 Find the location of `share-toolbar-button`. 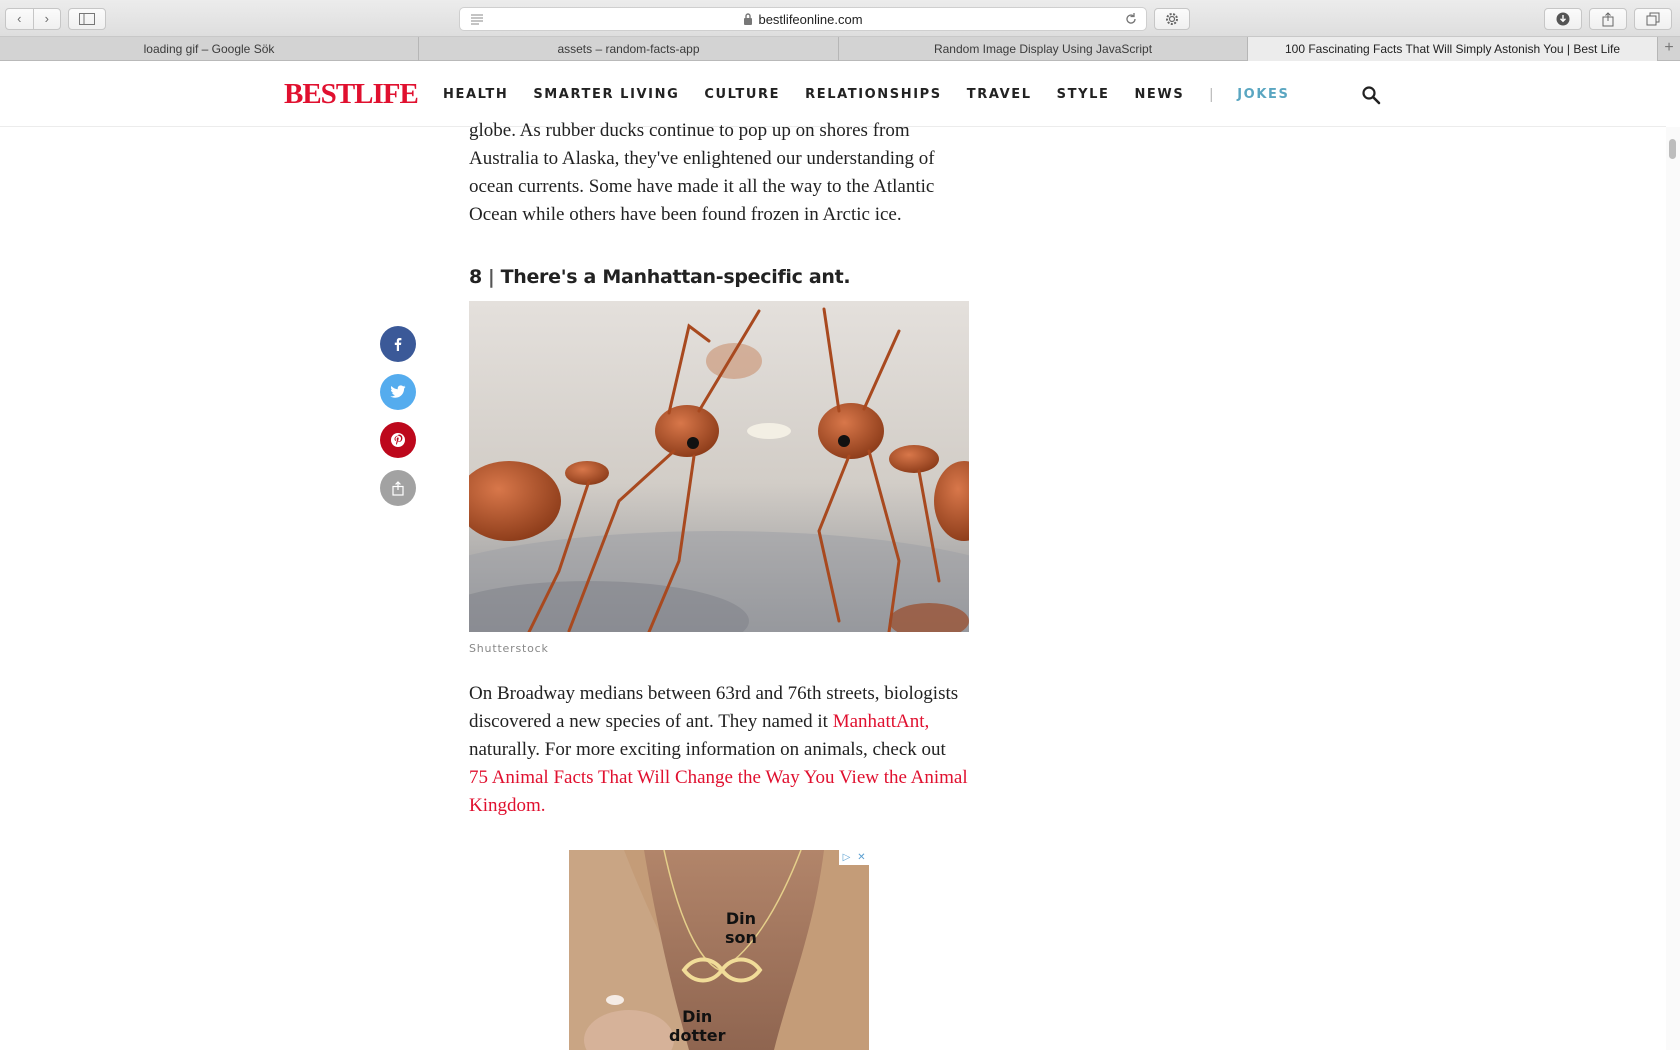

share-toolbar-button is located at coordinates (1608, 19).